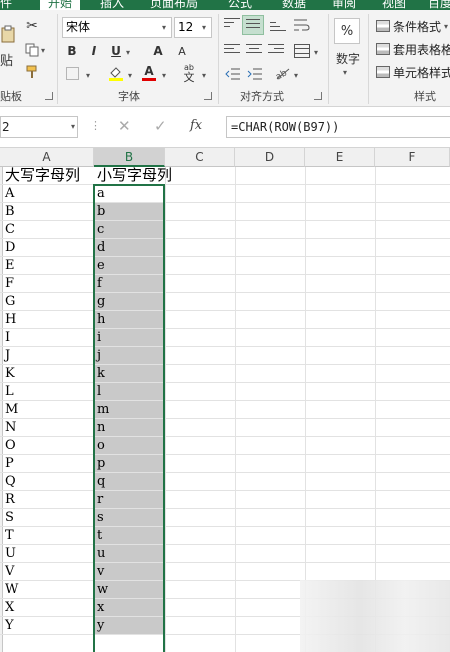 The image size is (450, 652). Describe the element at coordinates (117, 27) in the screenshot. I see `font-name-select: 宋体 ▾` at that location.